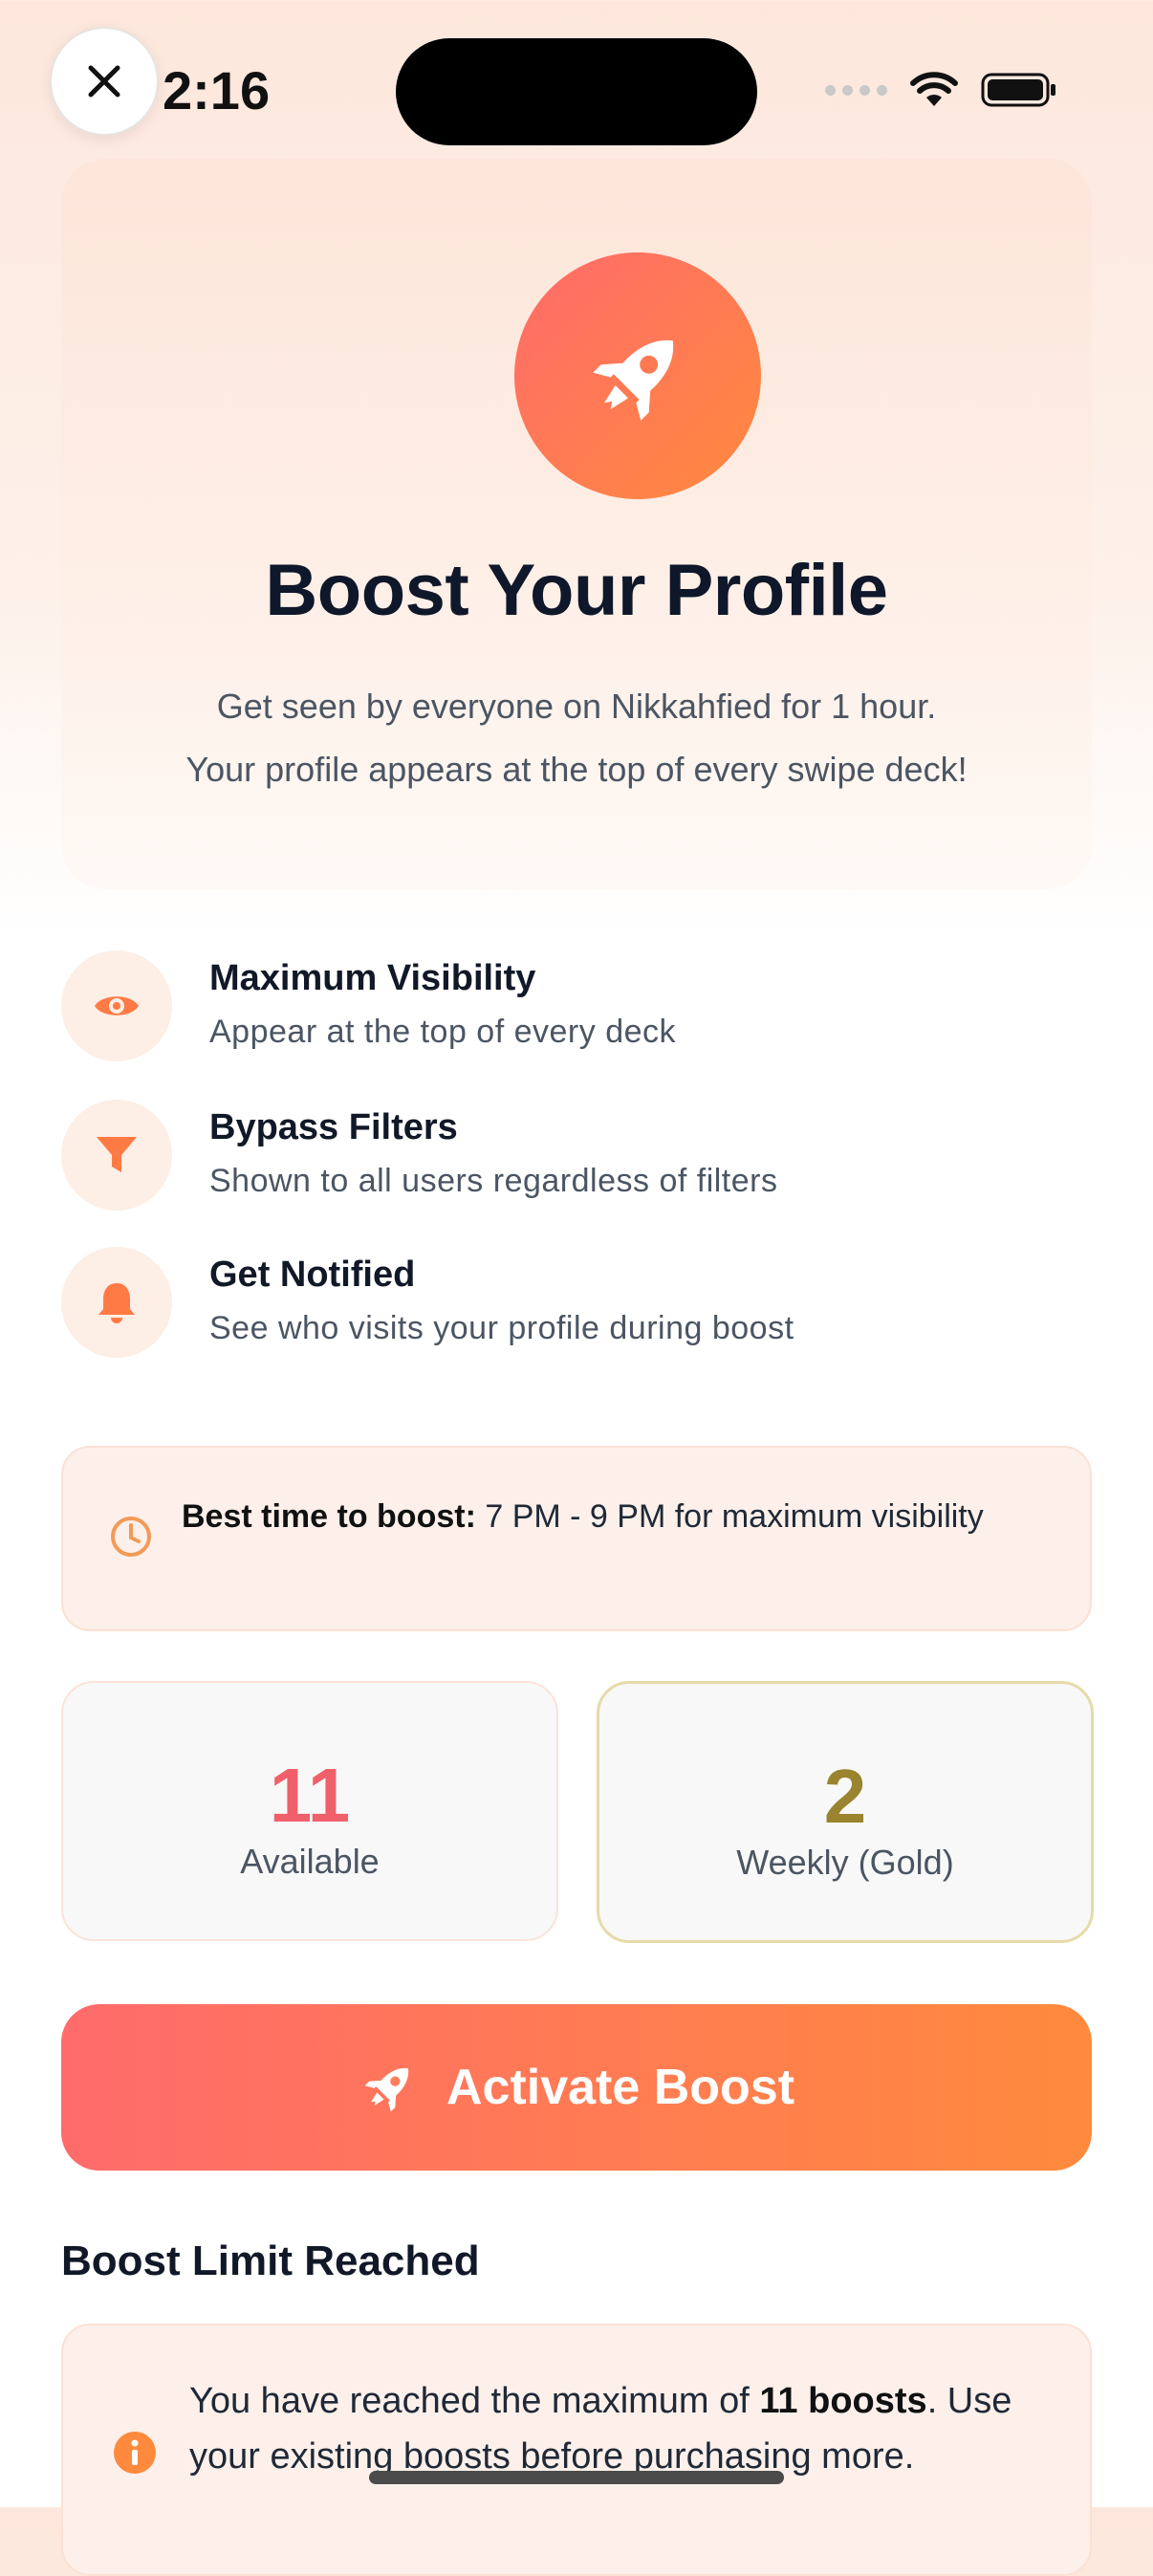  What do you see at coordinates (501, 1328) in the screenshot?
I see `feature-description: See who visits your profile during boost` at bounding box center [501, 1328].